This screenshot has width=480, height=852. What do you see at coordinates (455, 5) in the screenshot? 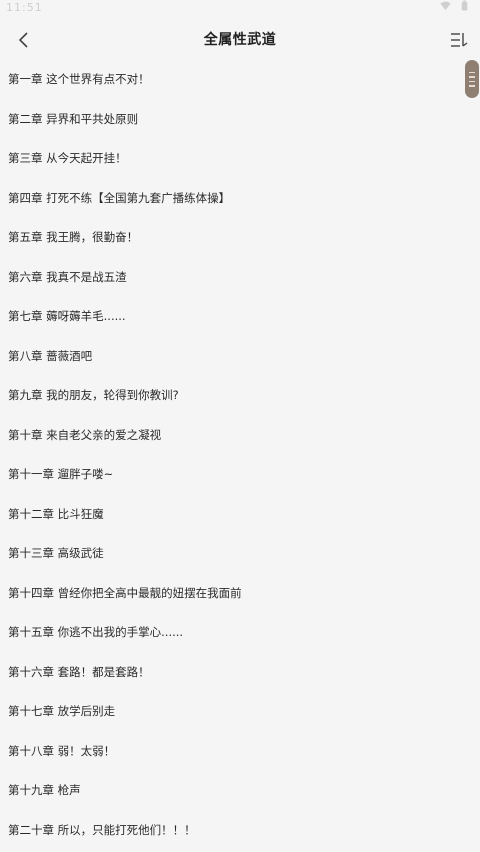
I see `status-icons` at bounding box center [455, 5].